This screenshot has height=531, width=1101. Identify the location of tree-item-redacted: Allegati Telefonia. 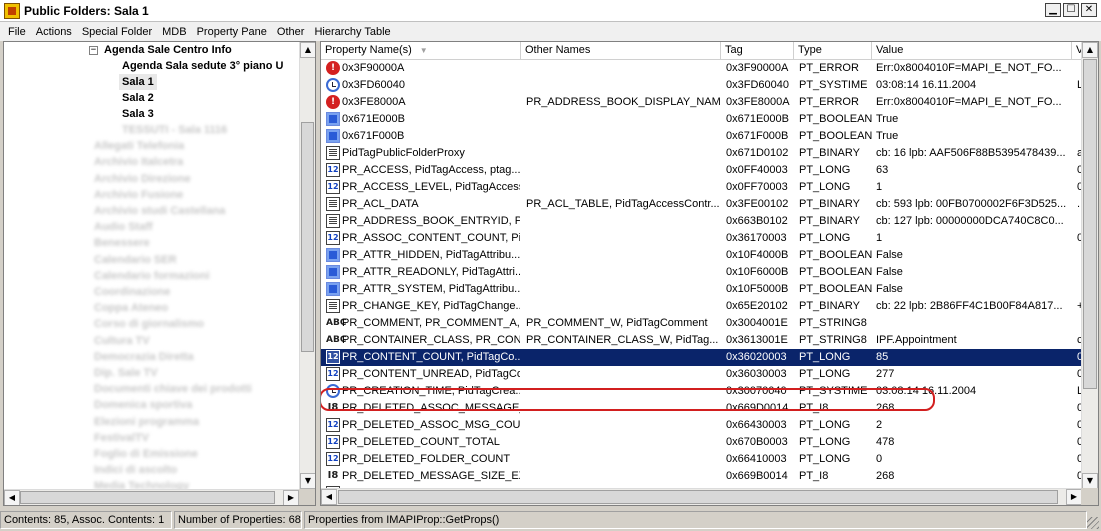
(139, 146).